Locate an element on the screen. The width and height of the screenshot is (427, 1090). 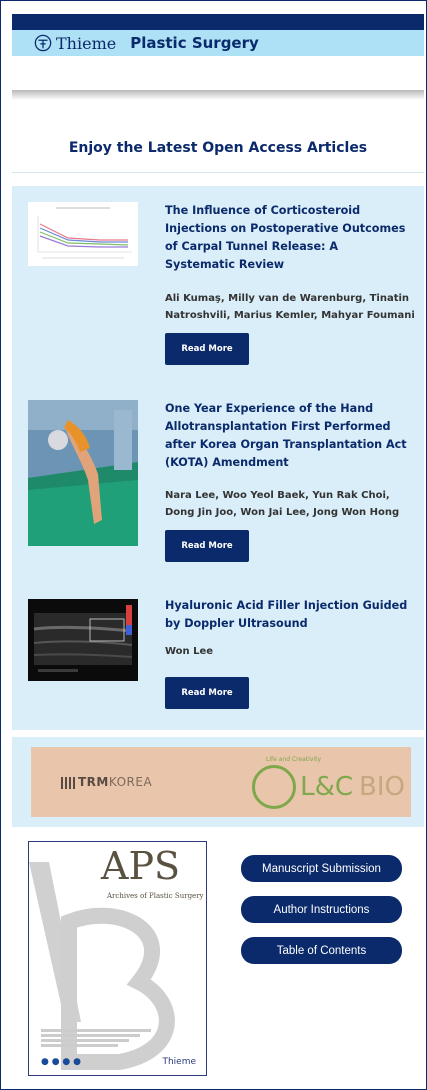
cover-society-logos: ● ● ● ● is located at coordinates (61, 1062).